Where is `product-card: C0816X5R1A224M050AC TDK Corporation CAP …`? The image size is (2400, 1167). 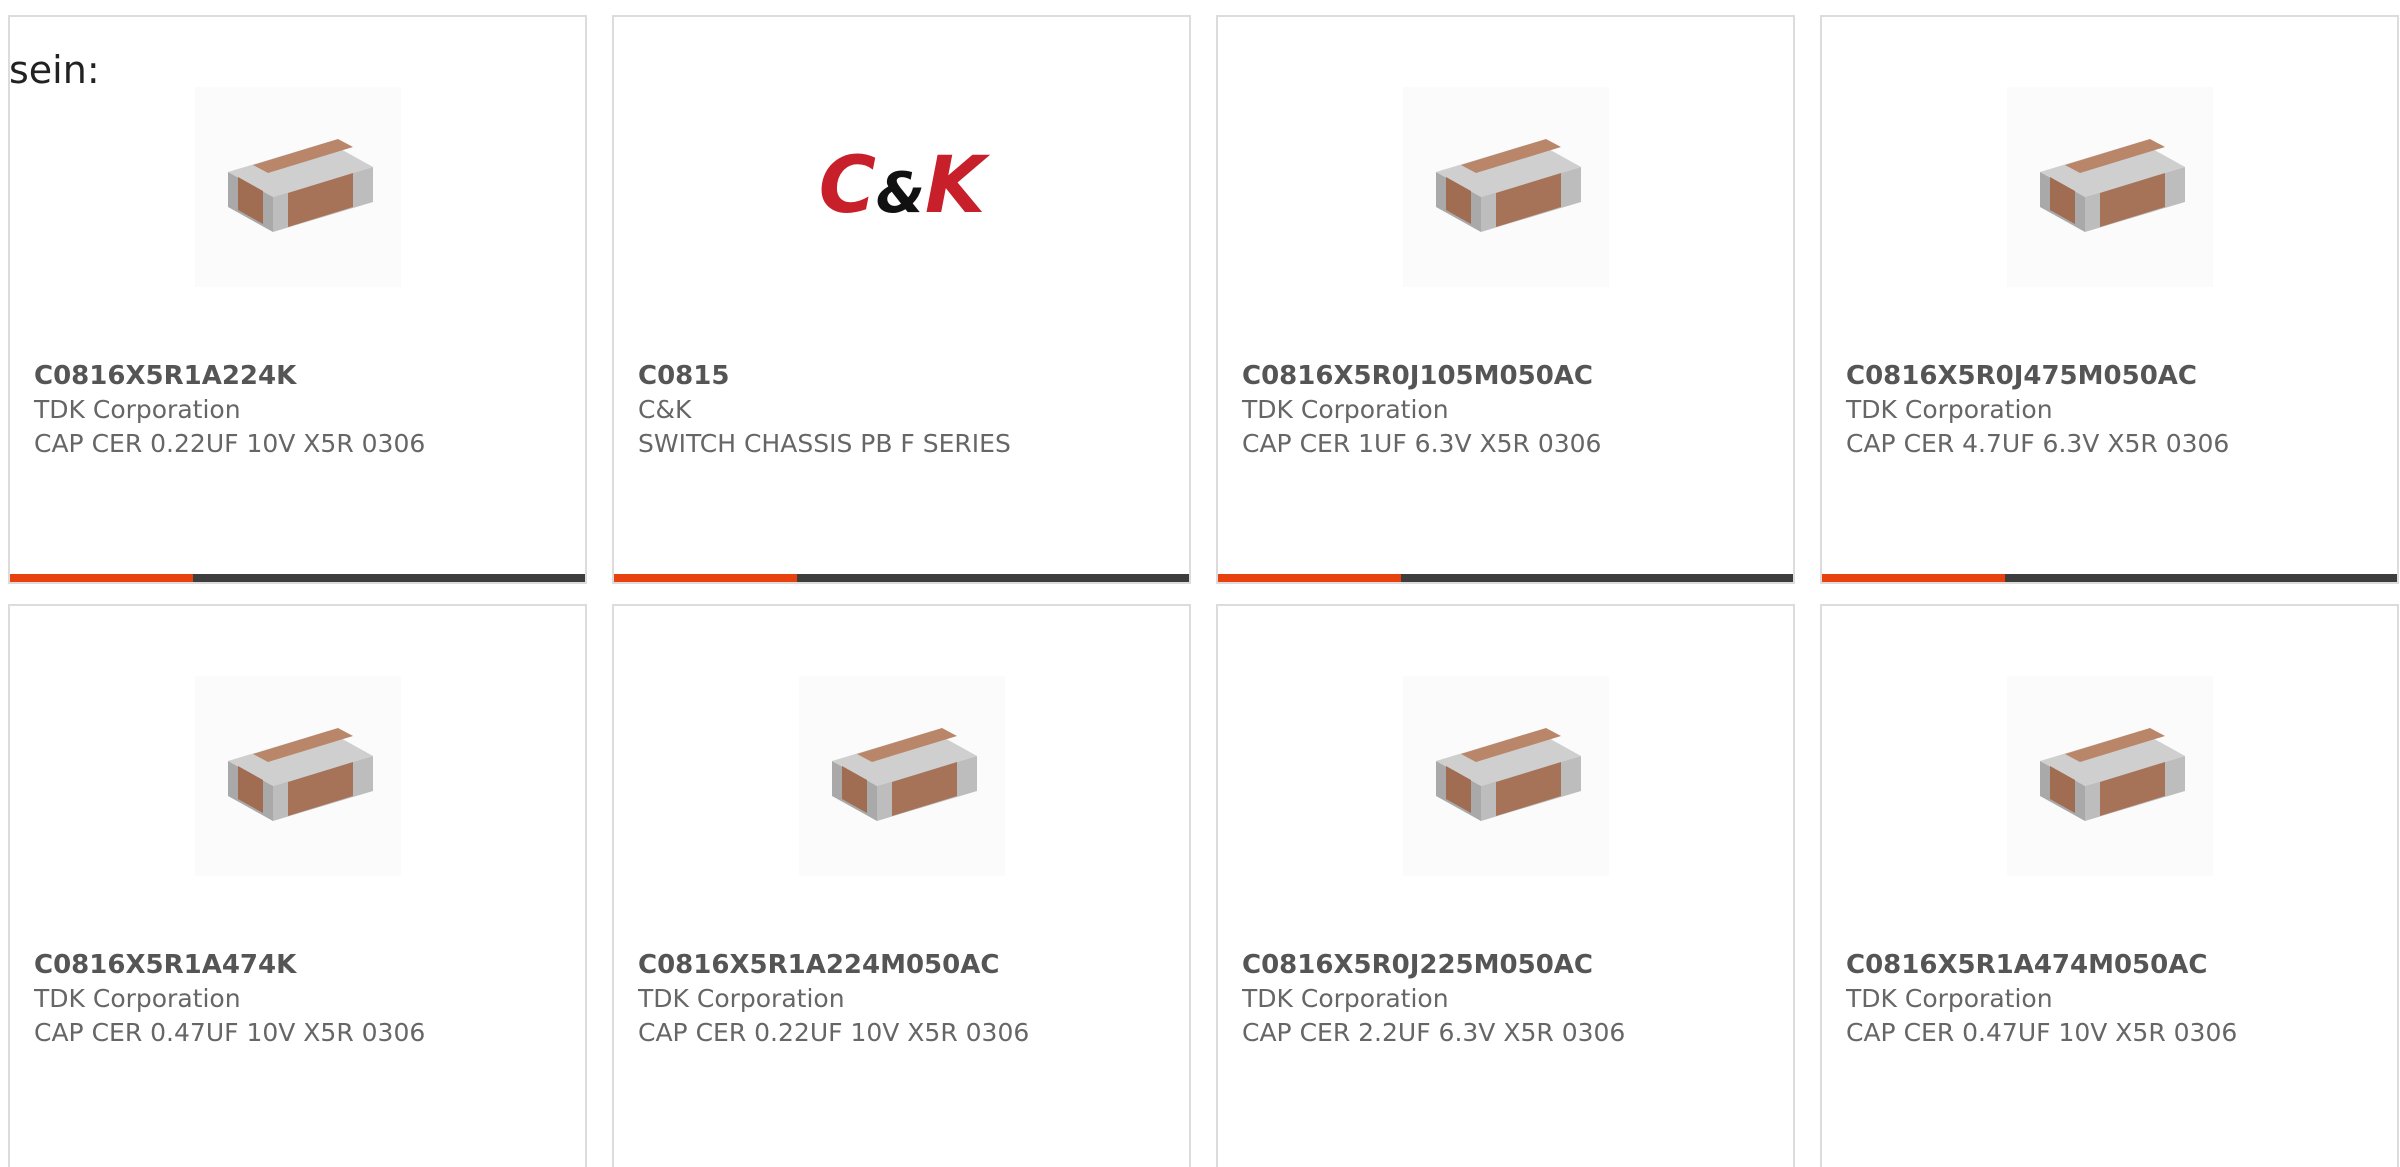
product-card: C0816X5R1A224M050AC TDK Corporation CAP … is located at coordinates (901, 885).